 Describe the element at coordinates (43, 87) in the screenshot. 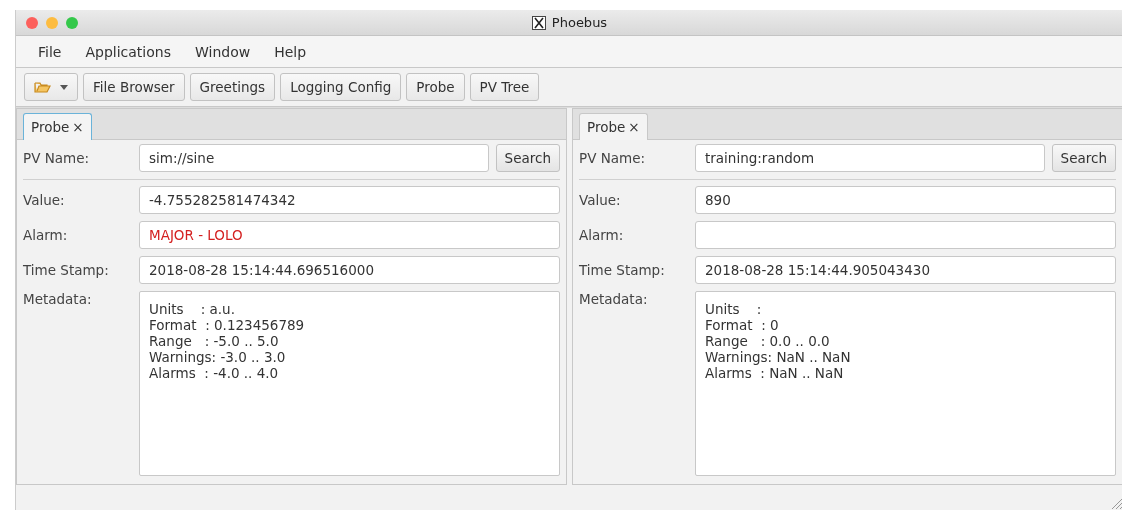

I see `folder-icon` at that location.